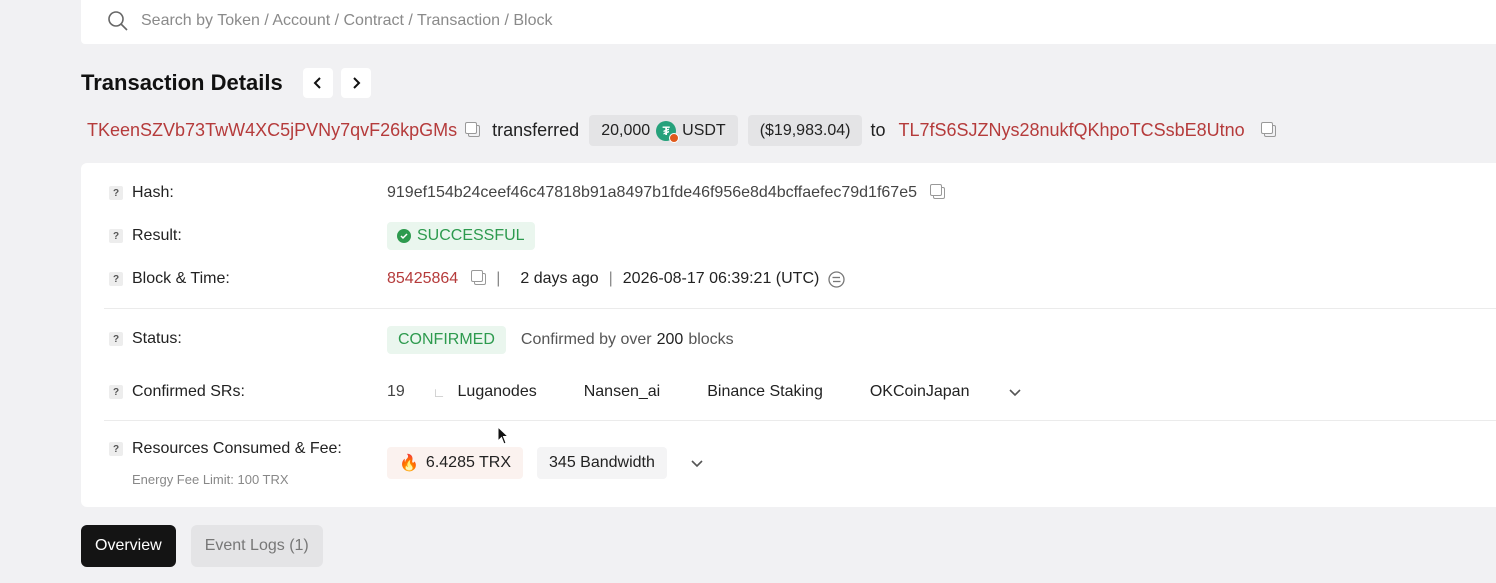 The image size is (1496, 583). I want to click on confirmed-prefix: Confirmed by over, so click(586, 339).